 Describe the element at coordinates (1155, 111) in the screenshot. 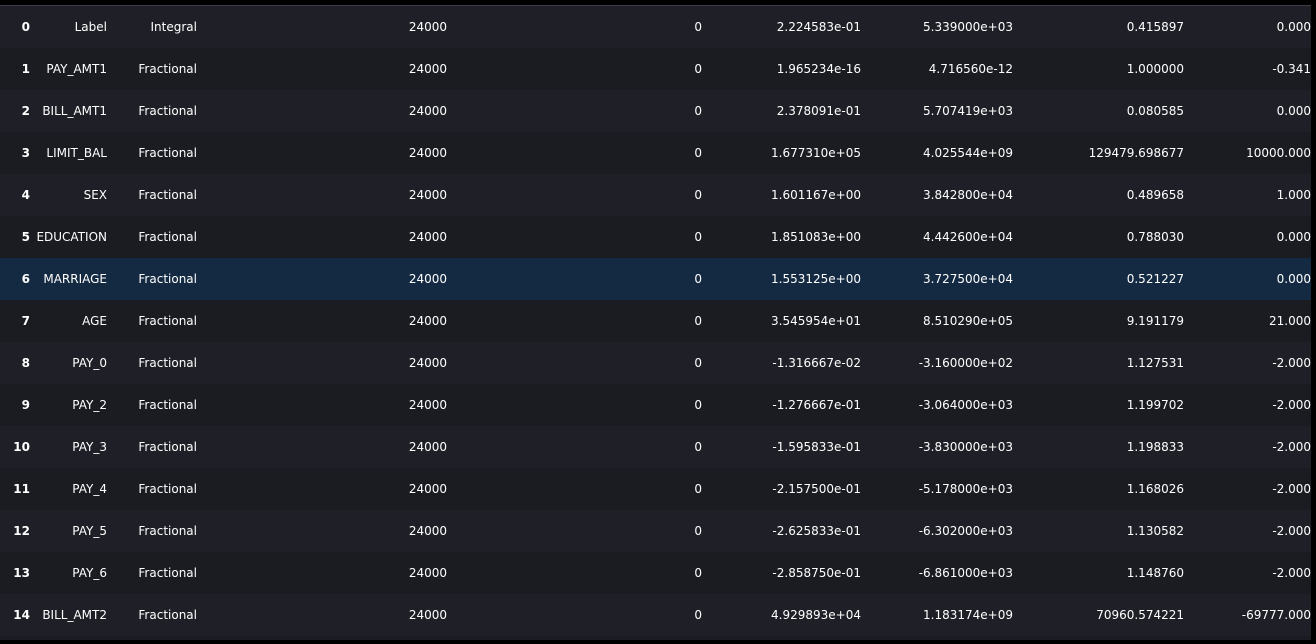

I see `std-dev-cell: 0.080585` at that location.